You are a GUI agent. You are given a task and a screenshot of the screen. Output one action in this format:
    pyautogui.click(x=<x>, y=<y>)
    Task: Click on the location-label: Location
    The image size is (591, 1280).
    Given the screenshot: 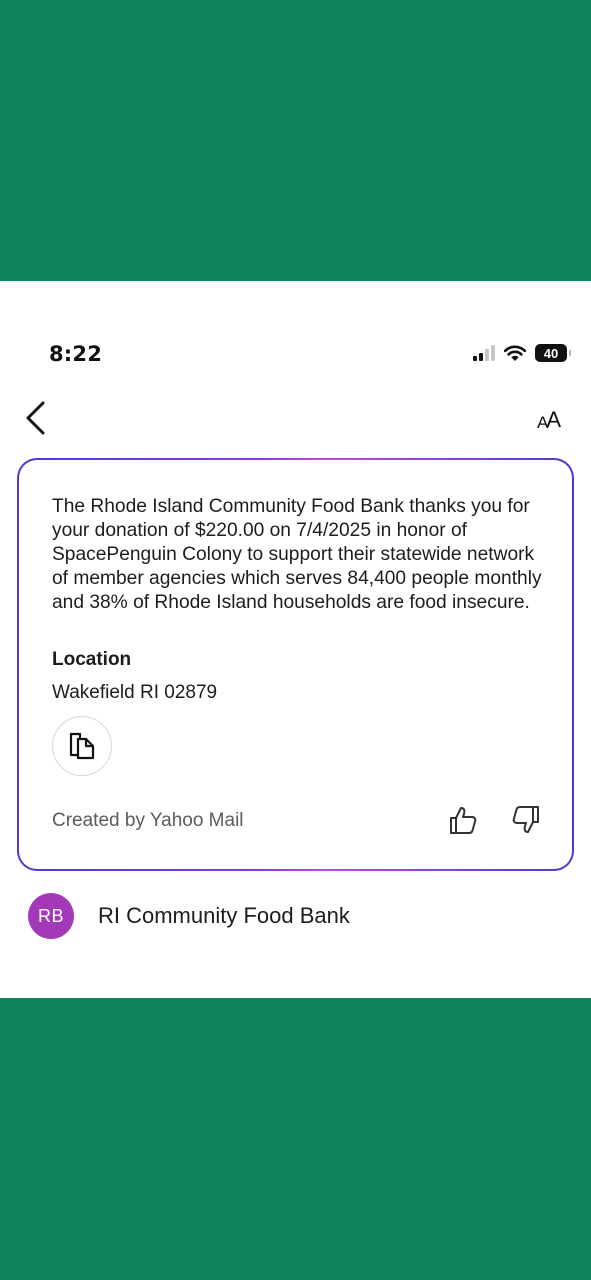 What is the action you would take?
    pyautogui.click(x=92, y=659)
    